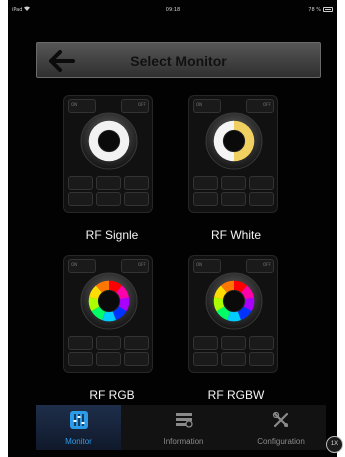 The image size is (345, 457). What do you see at coordinates (78, 441) in the screenshot?
I see `tab-label-monitor: Monitor` at bounding box center [78, 441].